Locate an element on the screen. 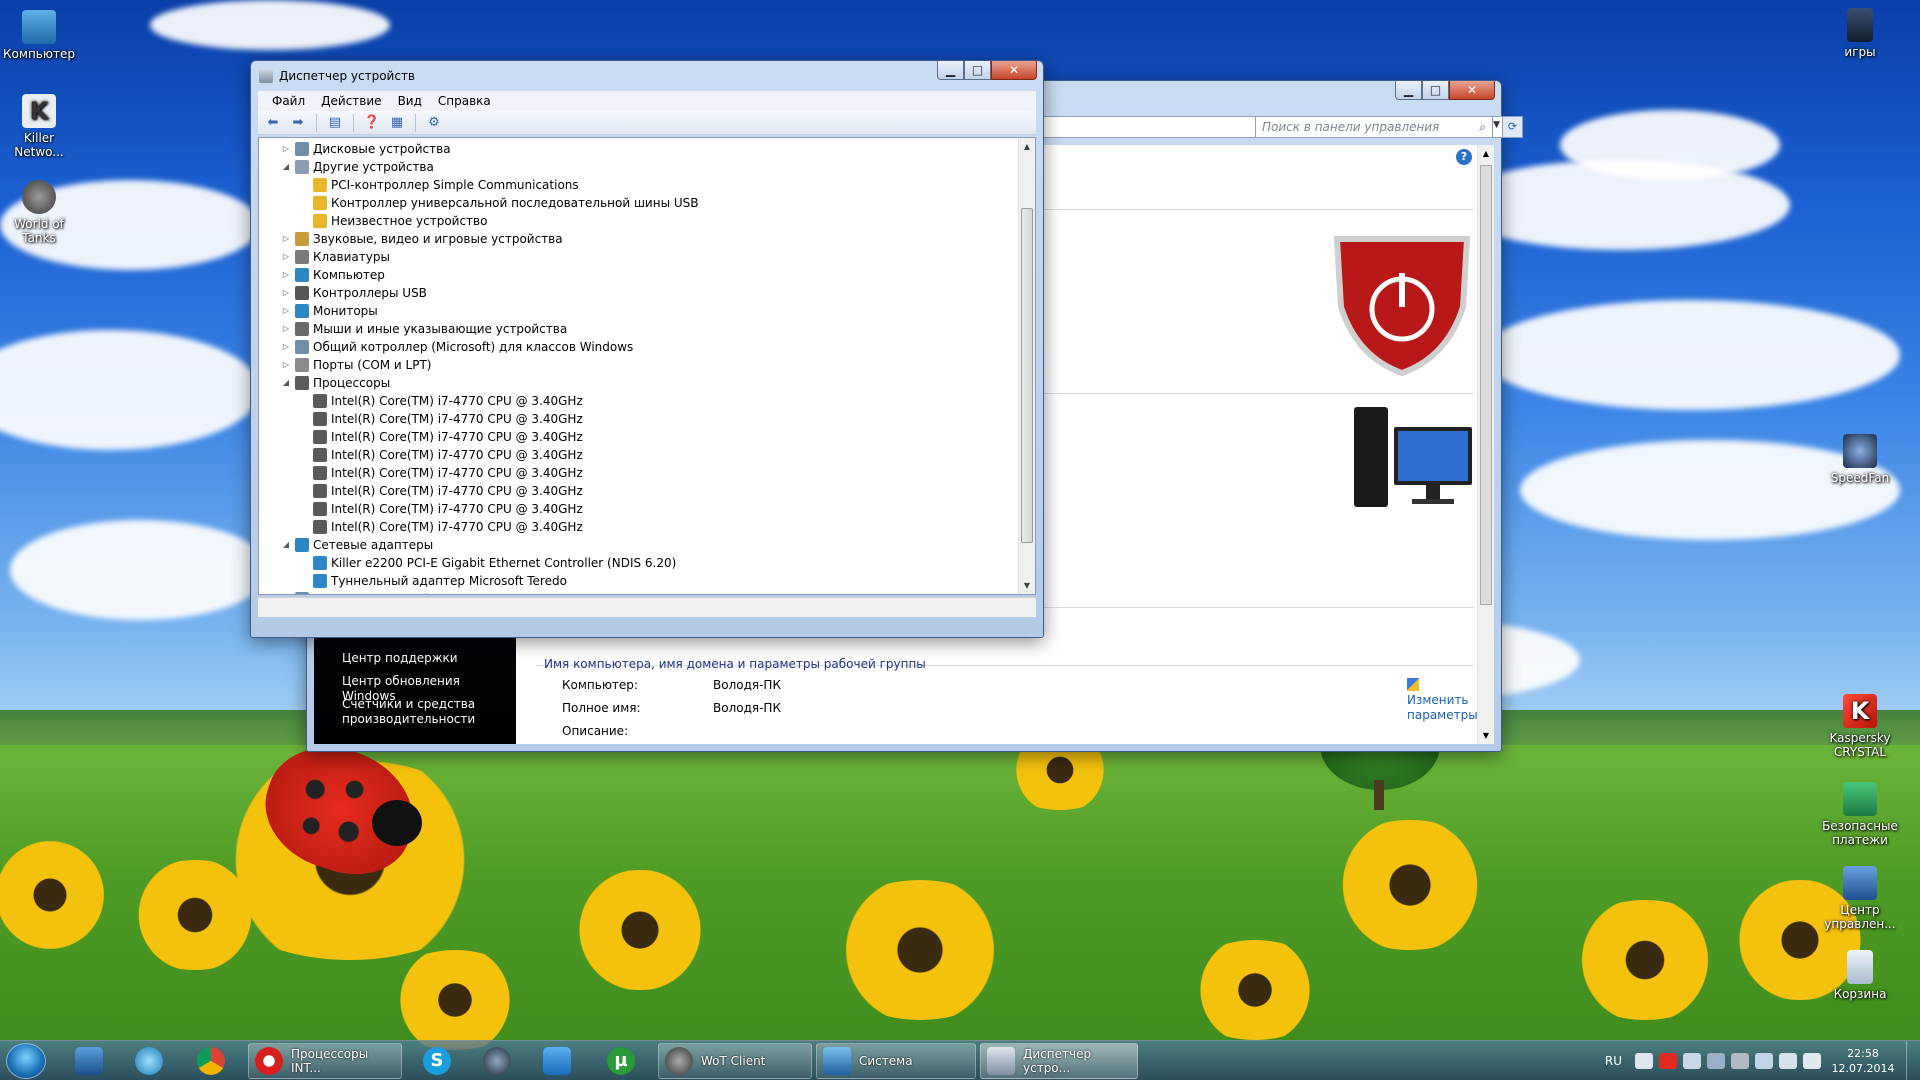 This screenshot has height=1080, width=1920. show-desktop-button is located at coordinates (1913, 1060).